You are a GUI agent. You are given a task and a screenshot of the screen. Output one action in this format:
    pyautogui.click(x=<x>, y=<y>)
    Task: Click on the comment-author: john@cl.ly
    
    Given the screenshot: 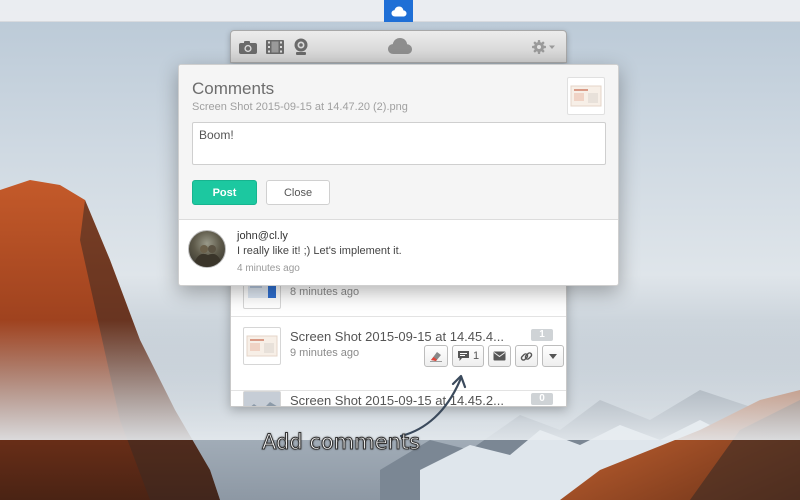 What is the action you would take?
    pyautogui.click(x=262, y=236)
    